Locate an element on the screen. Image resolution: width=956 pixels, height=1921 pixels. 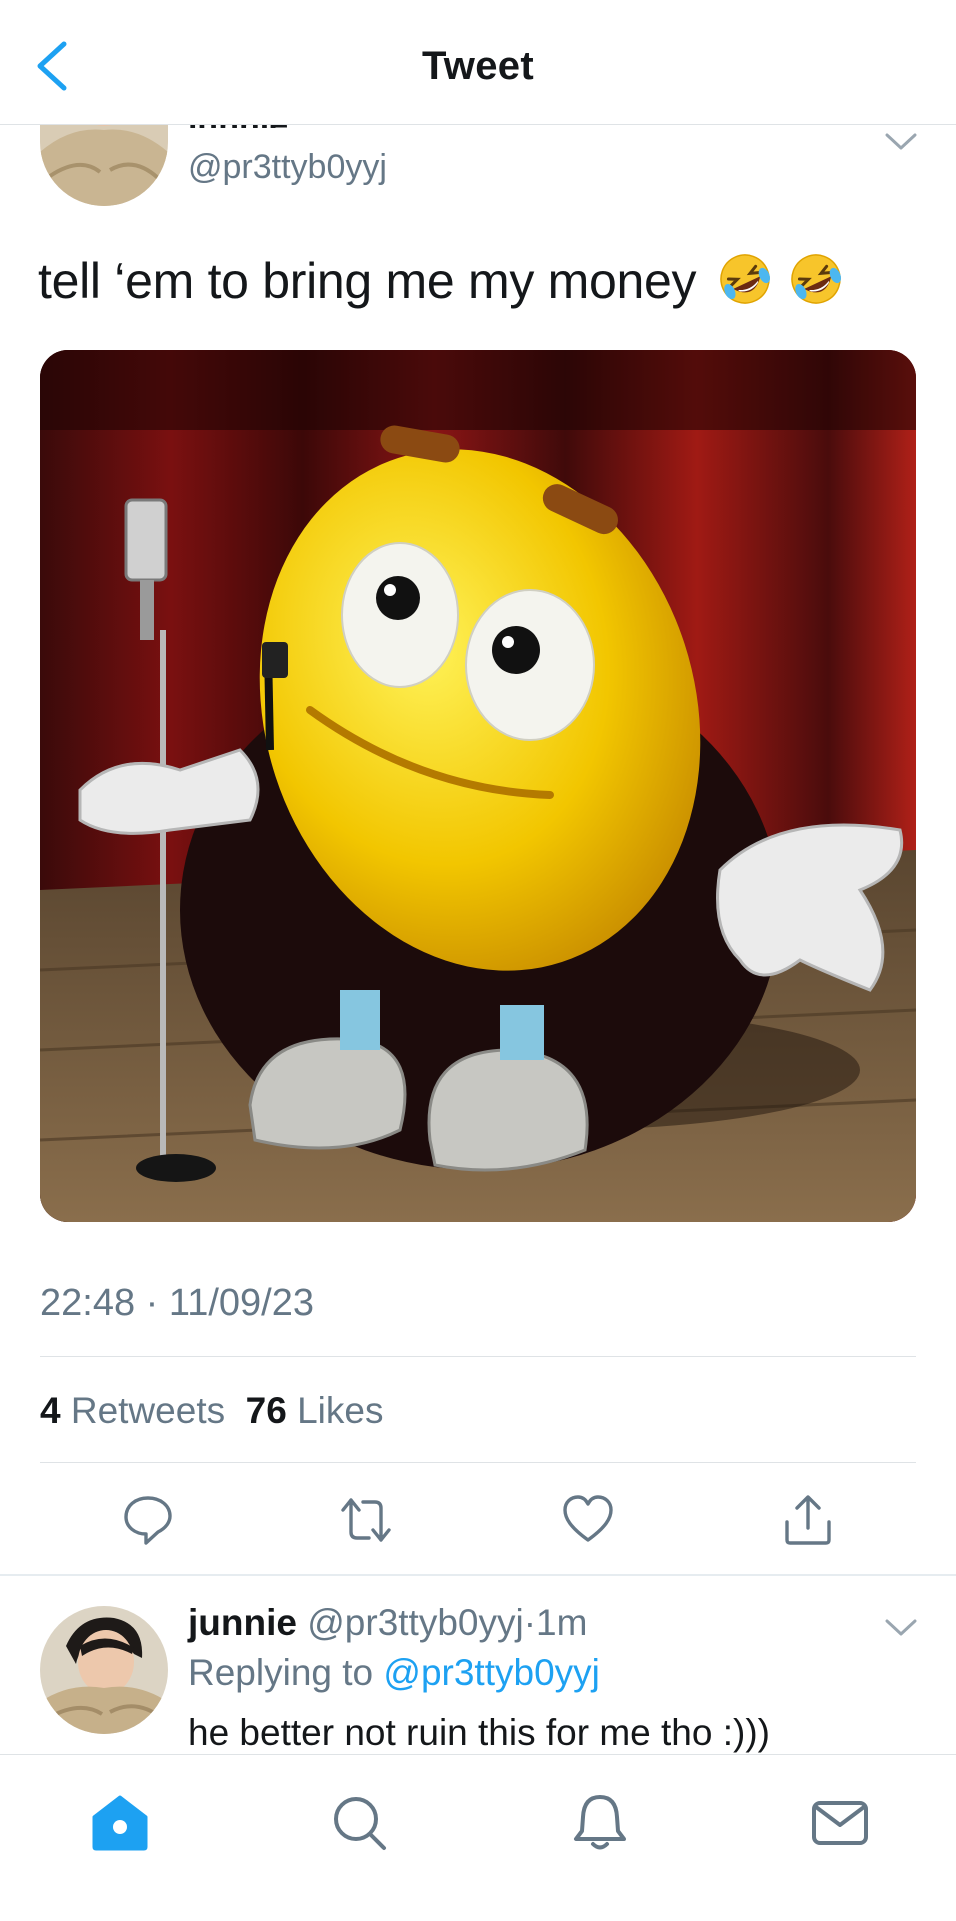
like-icon is located at coordinates (588, 1520).